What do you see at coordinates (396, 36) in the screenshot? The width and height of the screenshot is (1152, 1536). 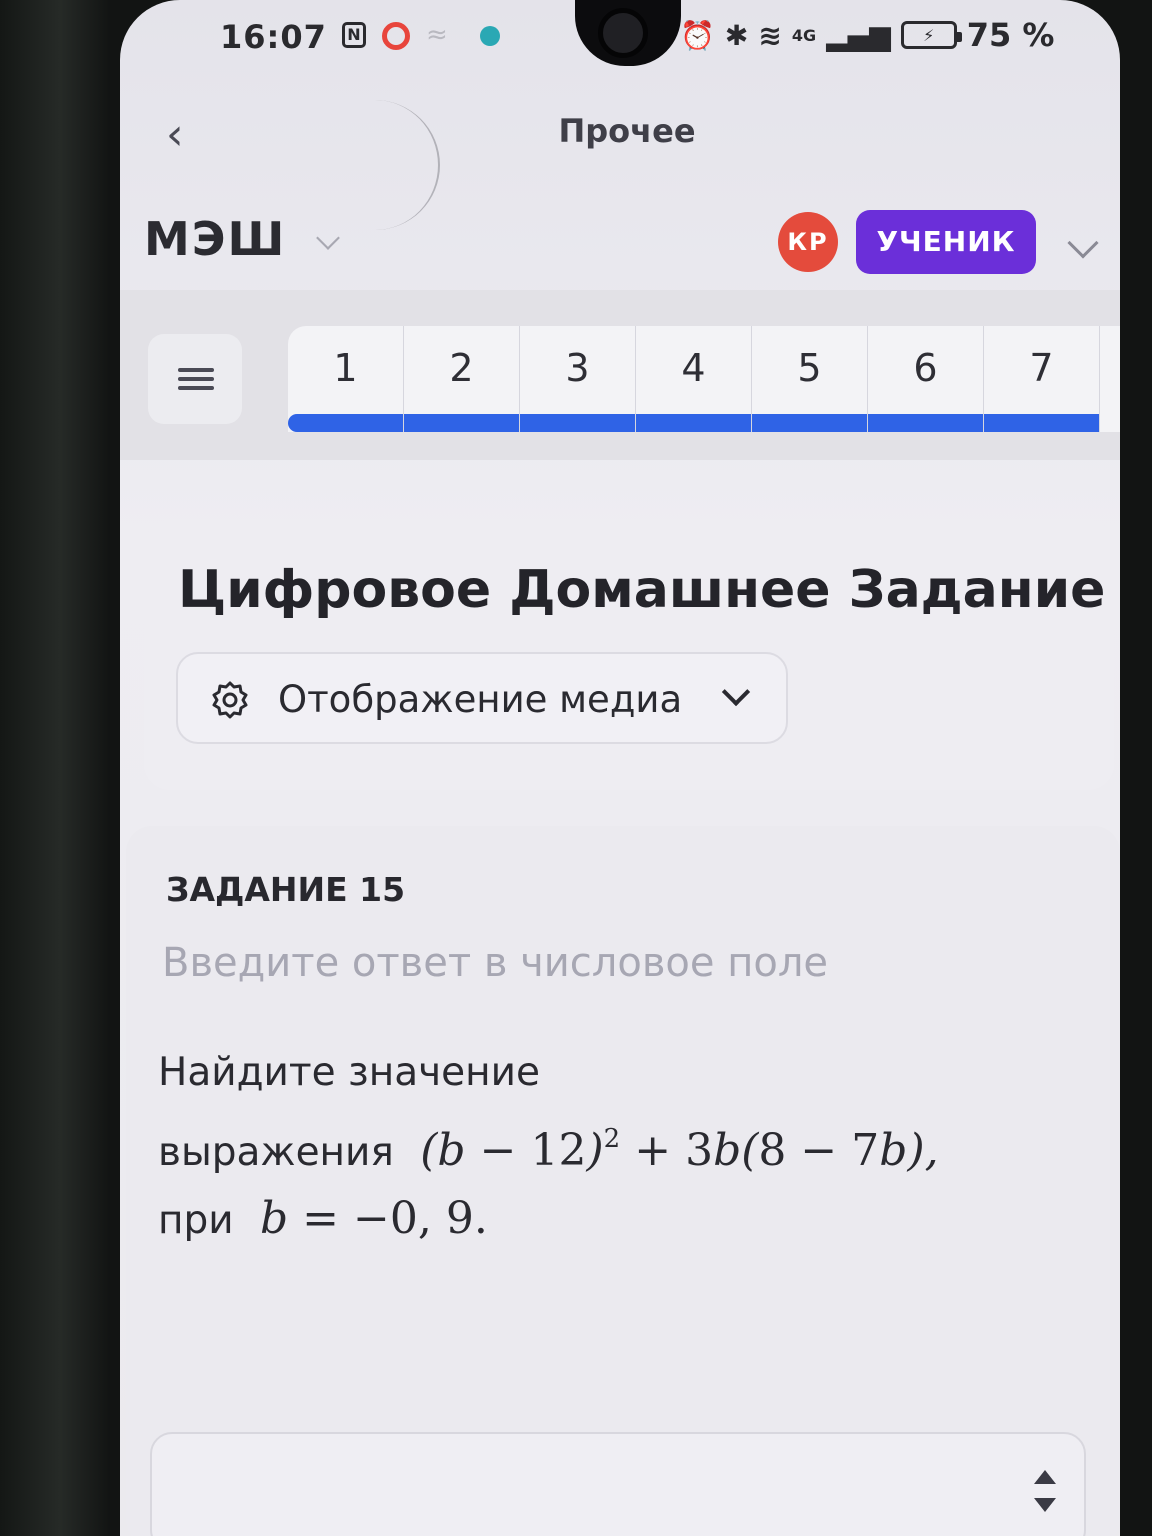 I see `notification-ring-icon` at bounding box center [396, 36].